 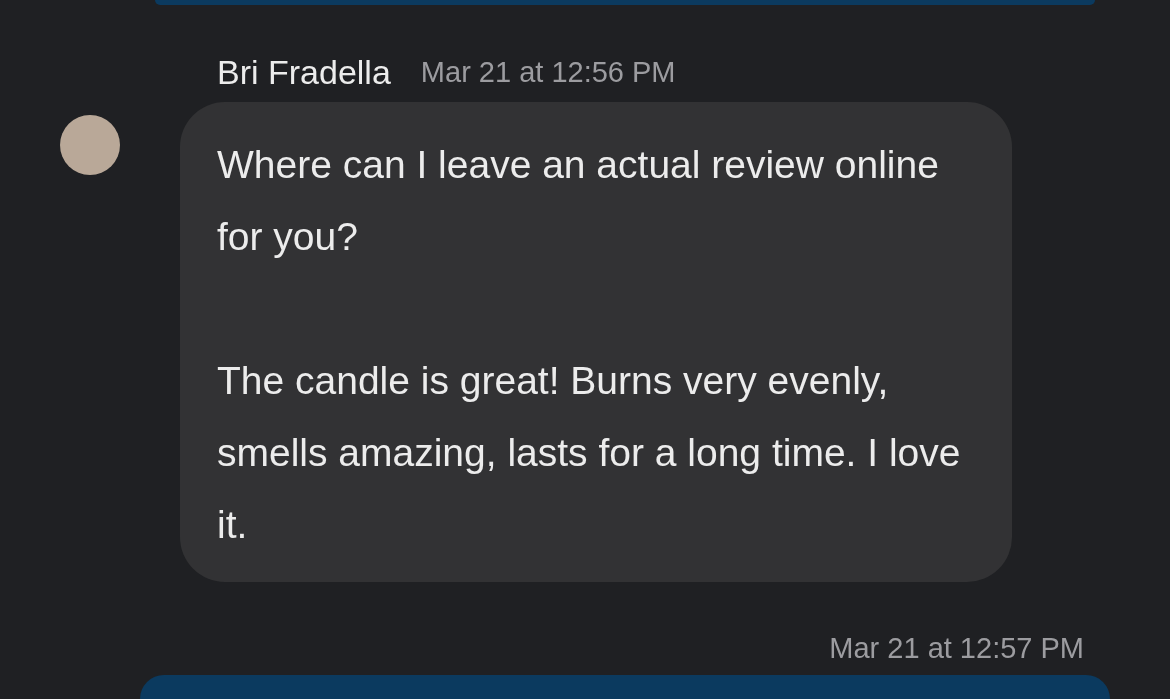 What do you see at coordinates (304, 72) in the screenshot?
I see `sender-name: Bri Fradella` at bounding box center [304, 72].